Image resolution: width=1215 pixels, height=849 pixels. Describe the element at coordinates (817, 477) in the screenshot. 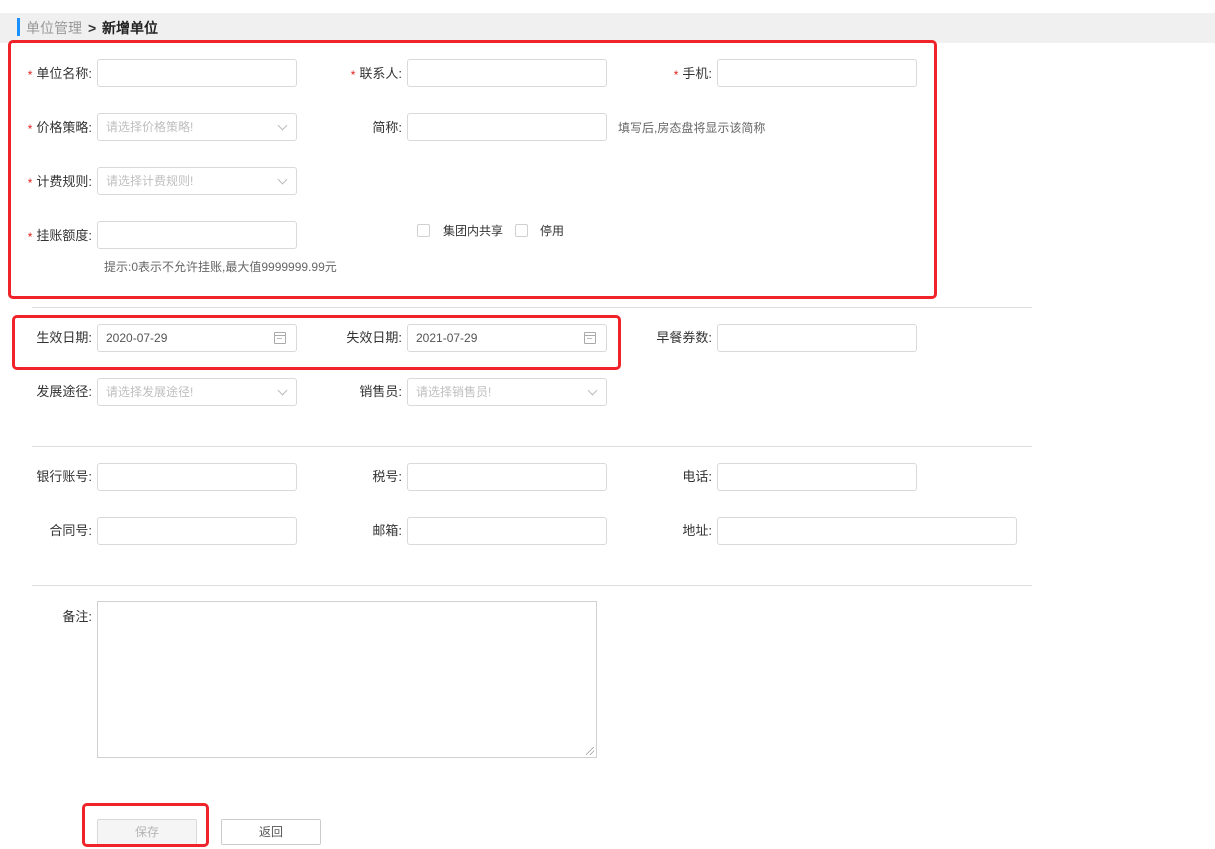

I see `phone-input` at that location.